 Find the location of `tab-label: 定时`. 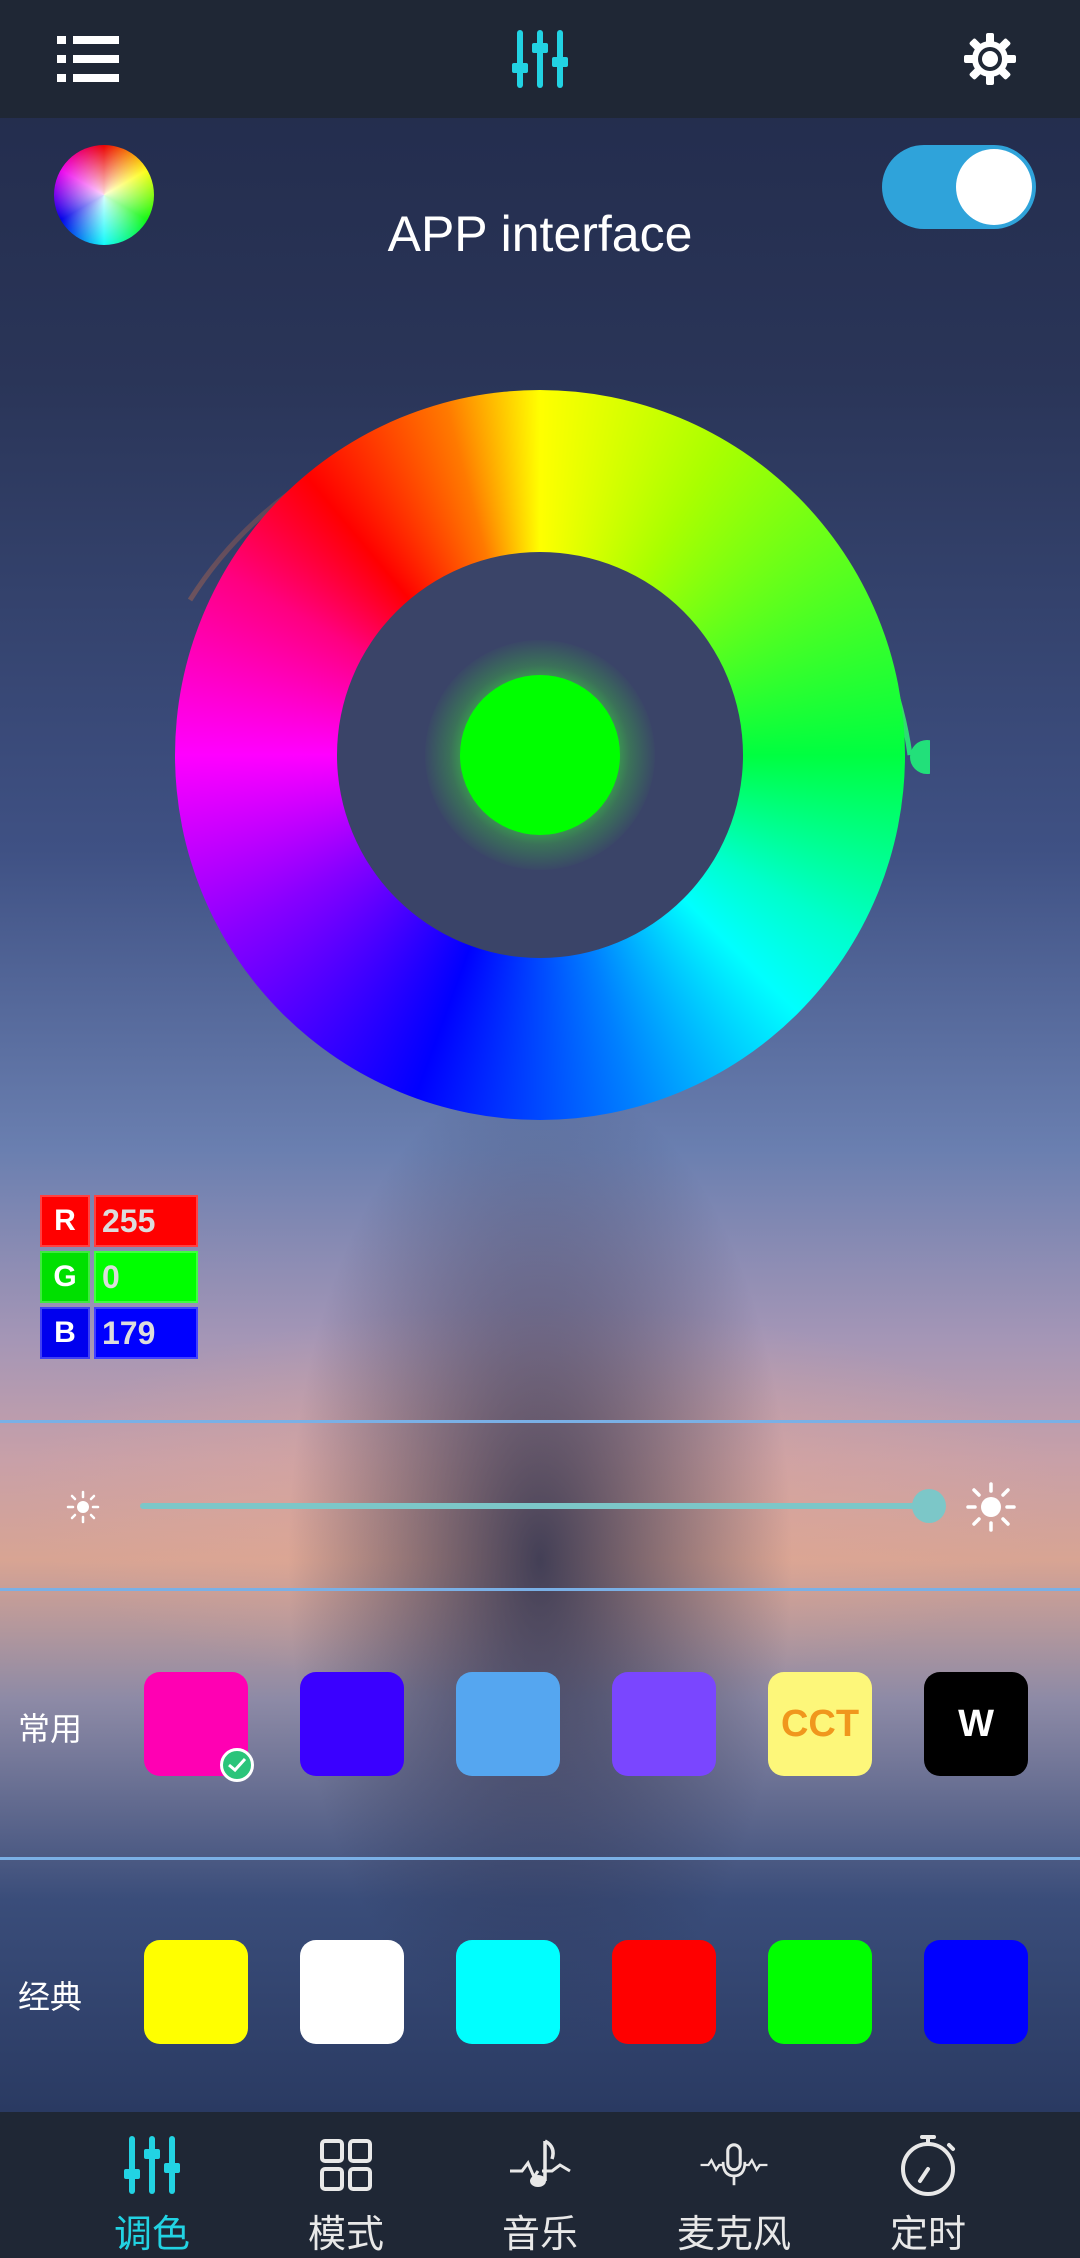

tab-label: 定时 is located at coordinates (927, 2234).